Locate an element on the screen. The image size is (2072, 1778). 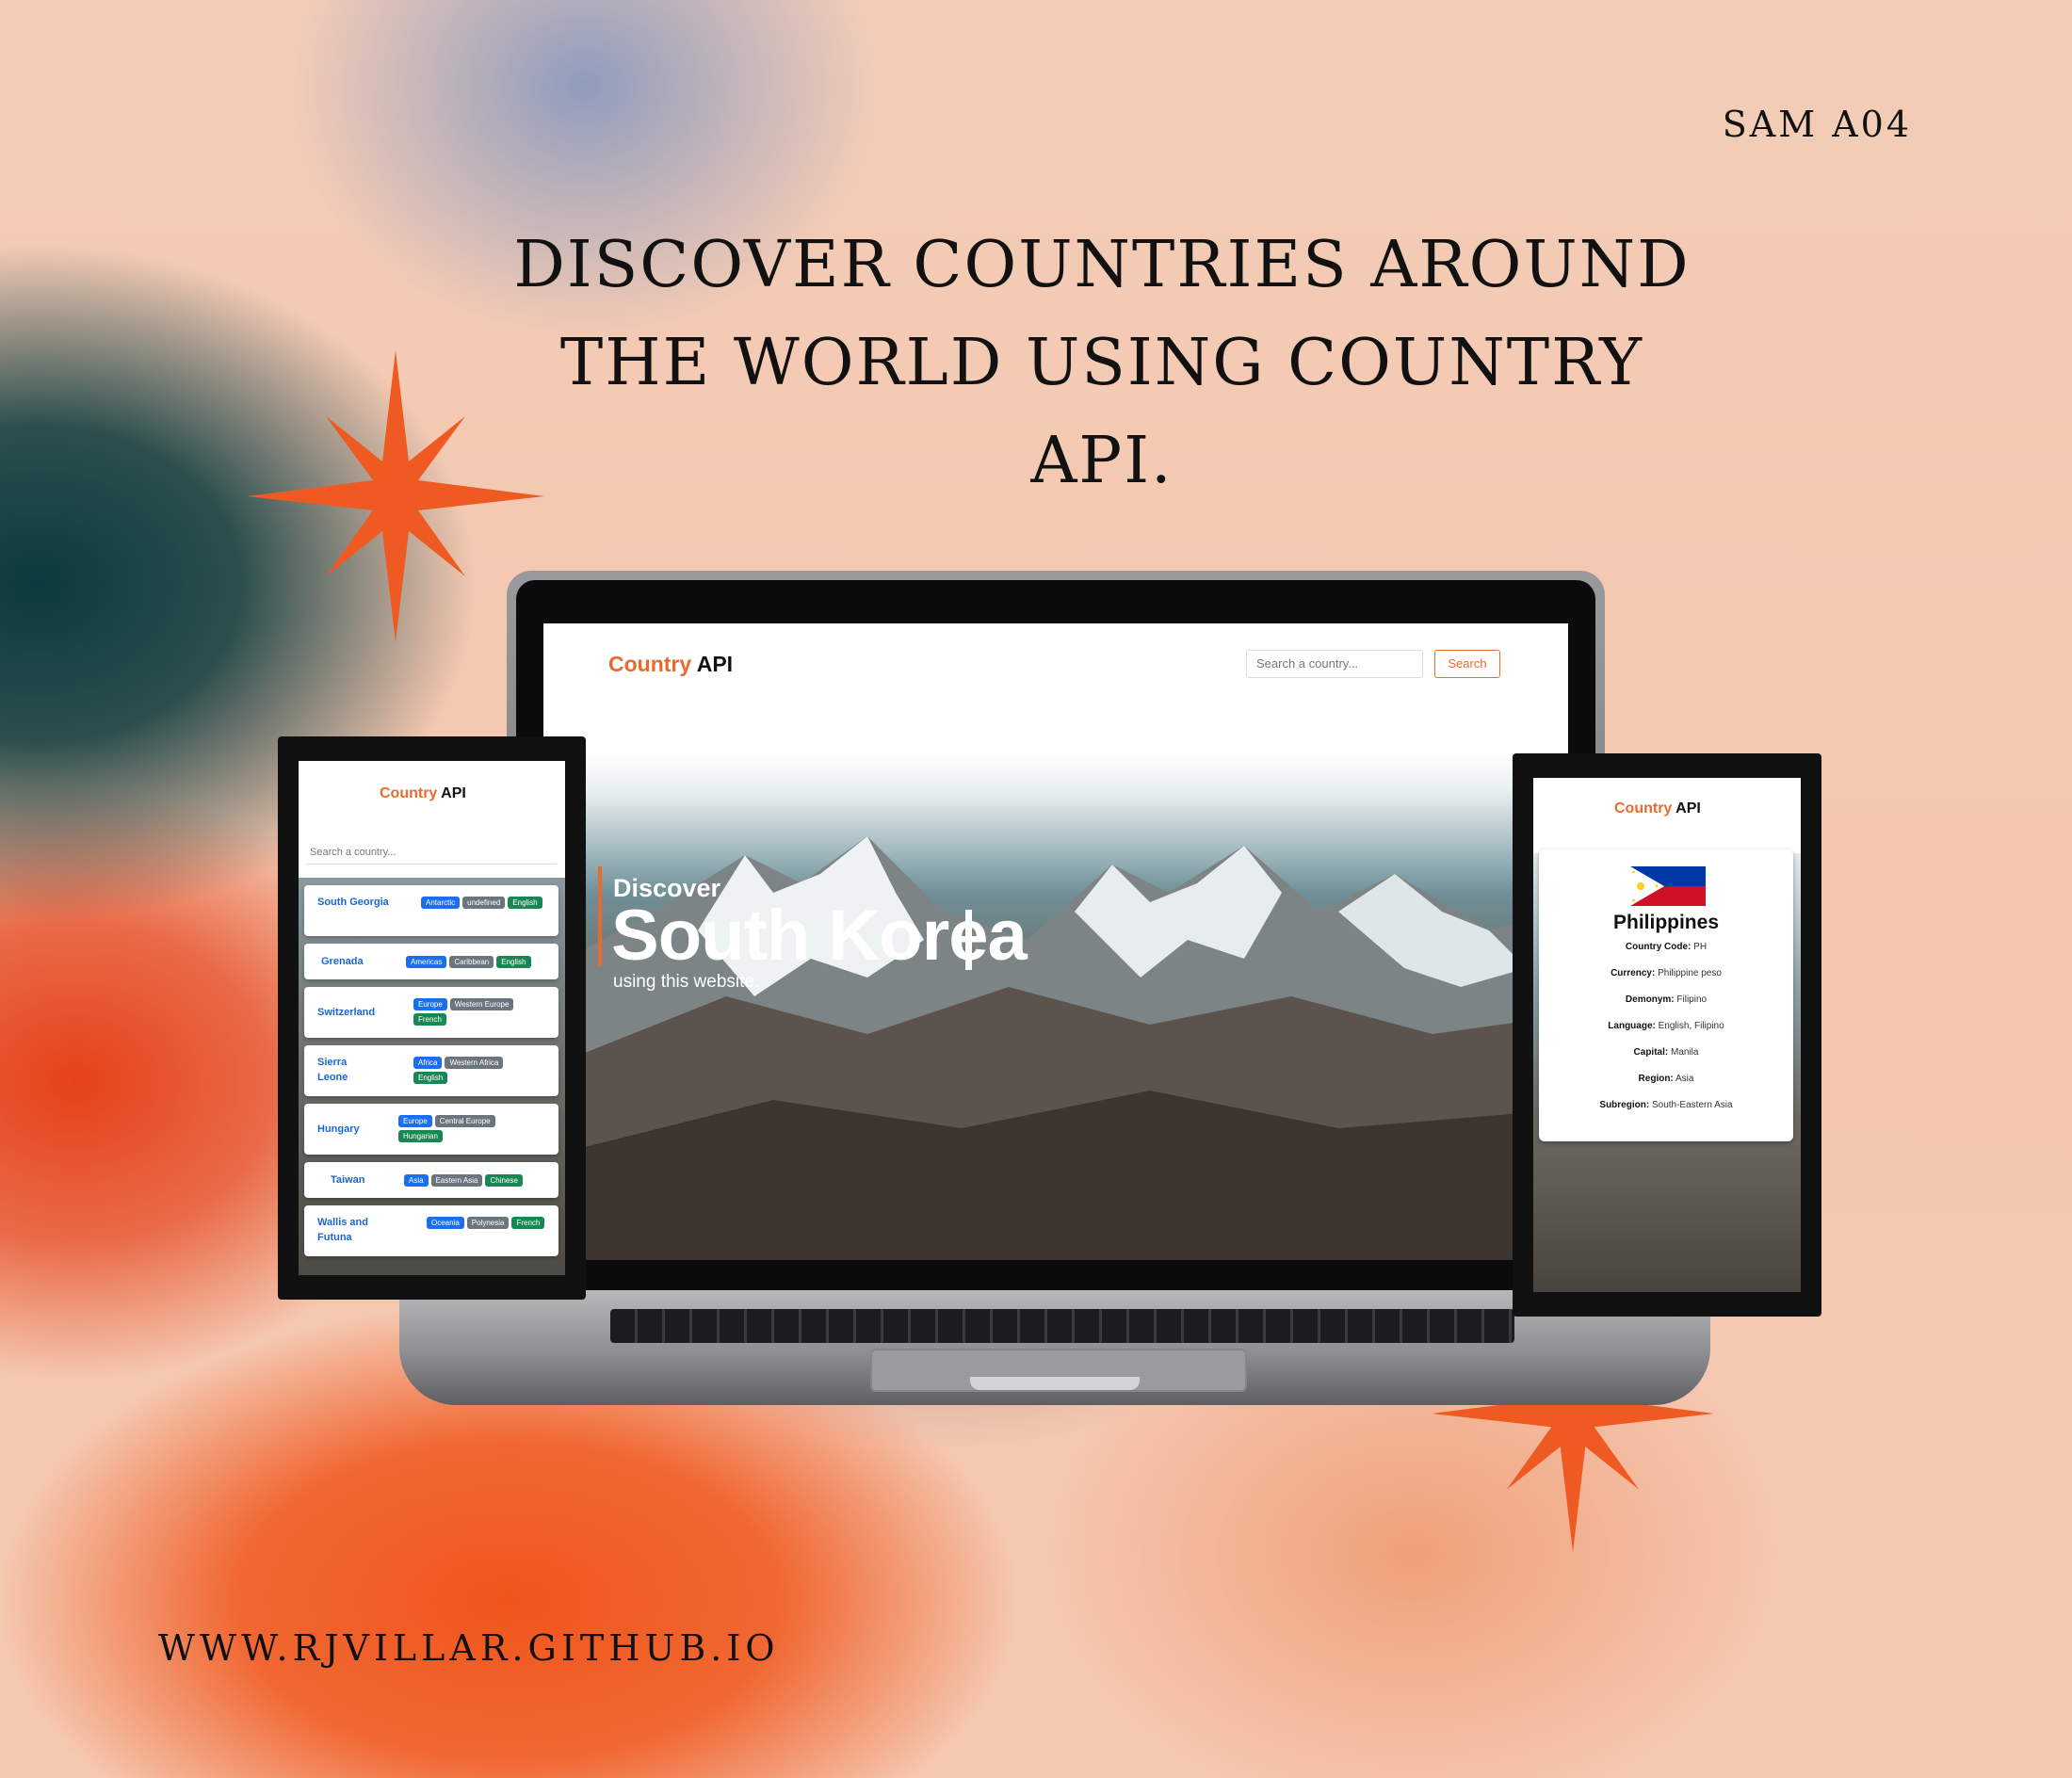
country-name: Taiwan is located at coordinates (348, 1180).